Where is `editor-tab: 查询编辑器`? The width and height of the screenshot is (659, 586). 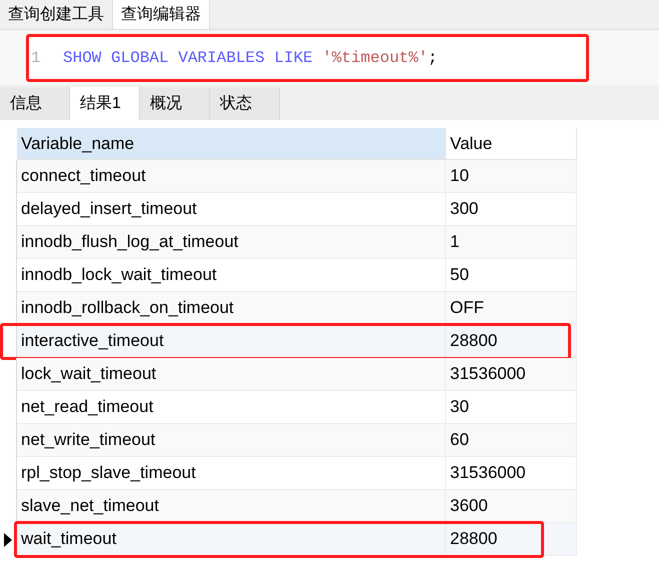
editor-tab: 查询编辑器 is located at coordinates (161, 14).